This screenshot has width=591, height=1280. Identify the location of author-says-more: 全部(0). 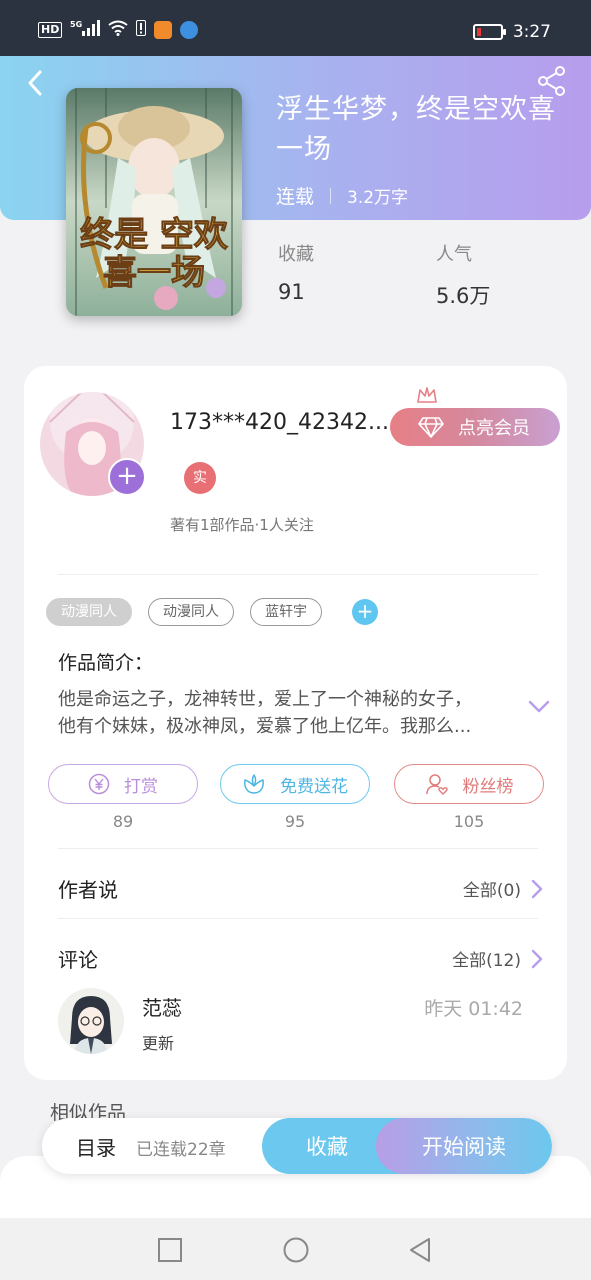
(503, 888).